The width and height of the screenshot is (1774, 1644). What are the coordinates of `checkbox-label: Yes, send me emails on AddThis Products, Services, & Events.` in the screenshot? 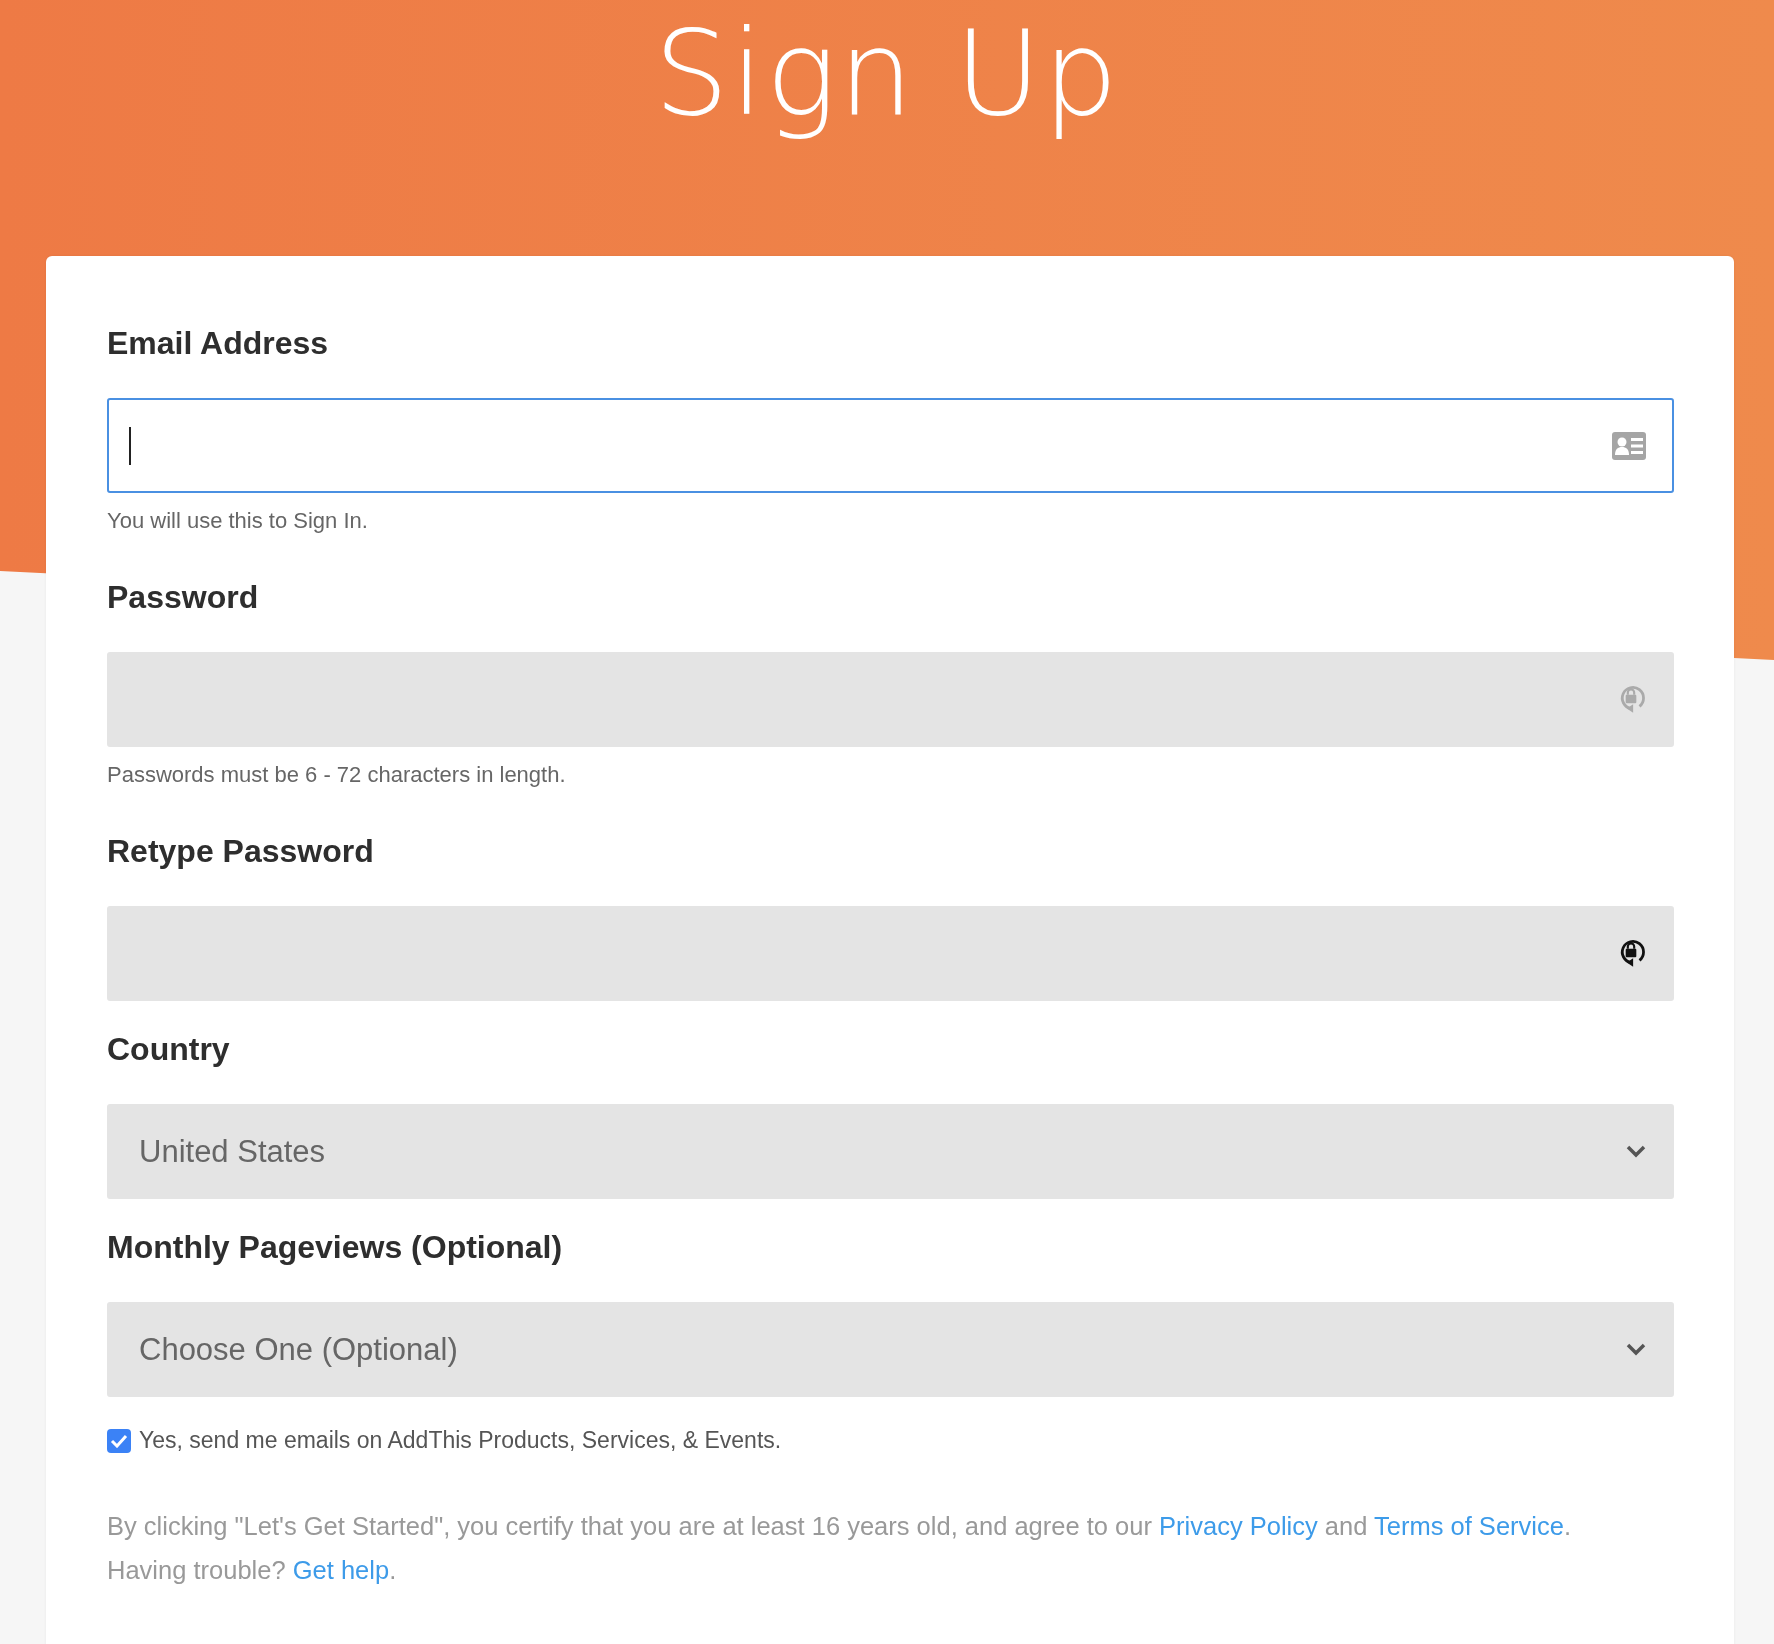 It's located at (460, 1440).